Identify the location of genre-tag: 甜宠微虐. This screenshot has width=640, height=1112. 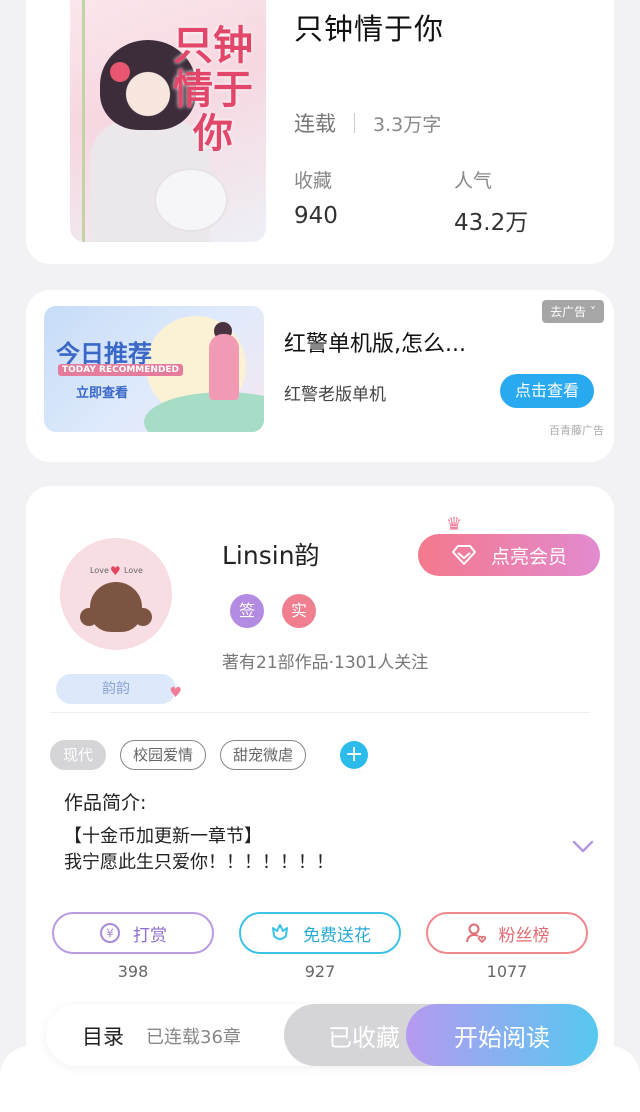
(263, 755).